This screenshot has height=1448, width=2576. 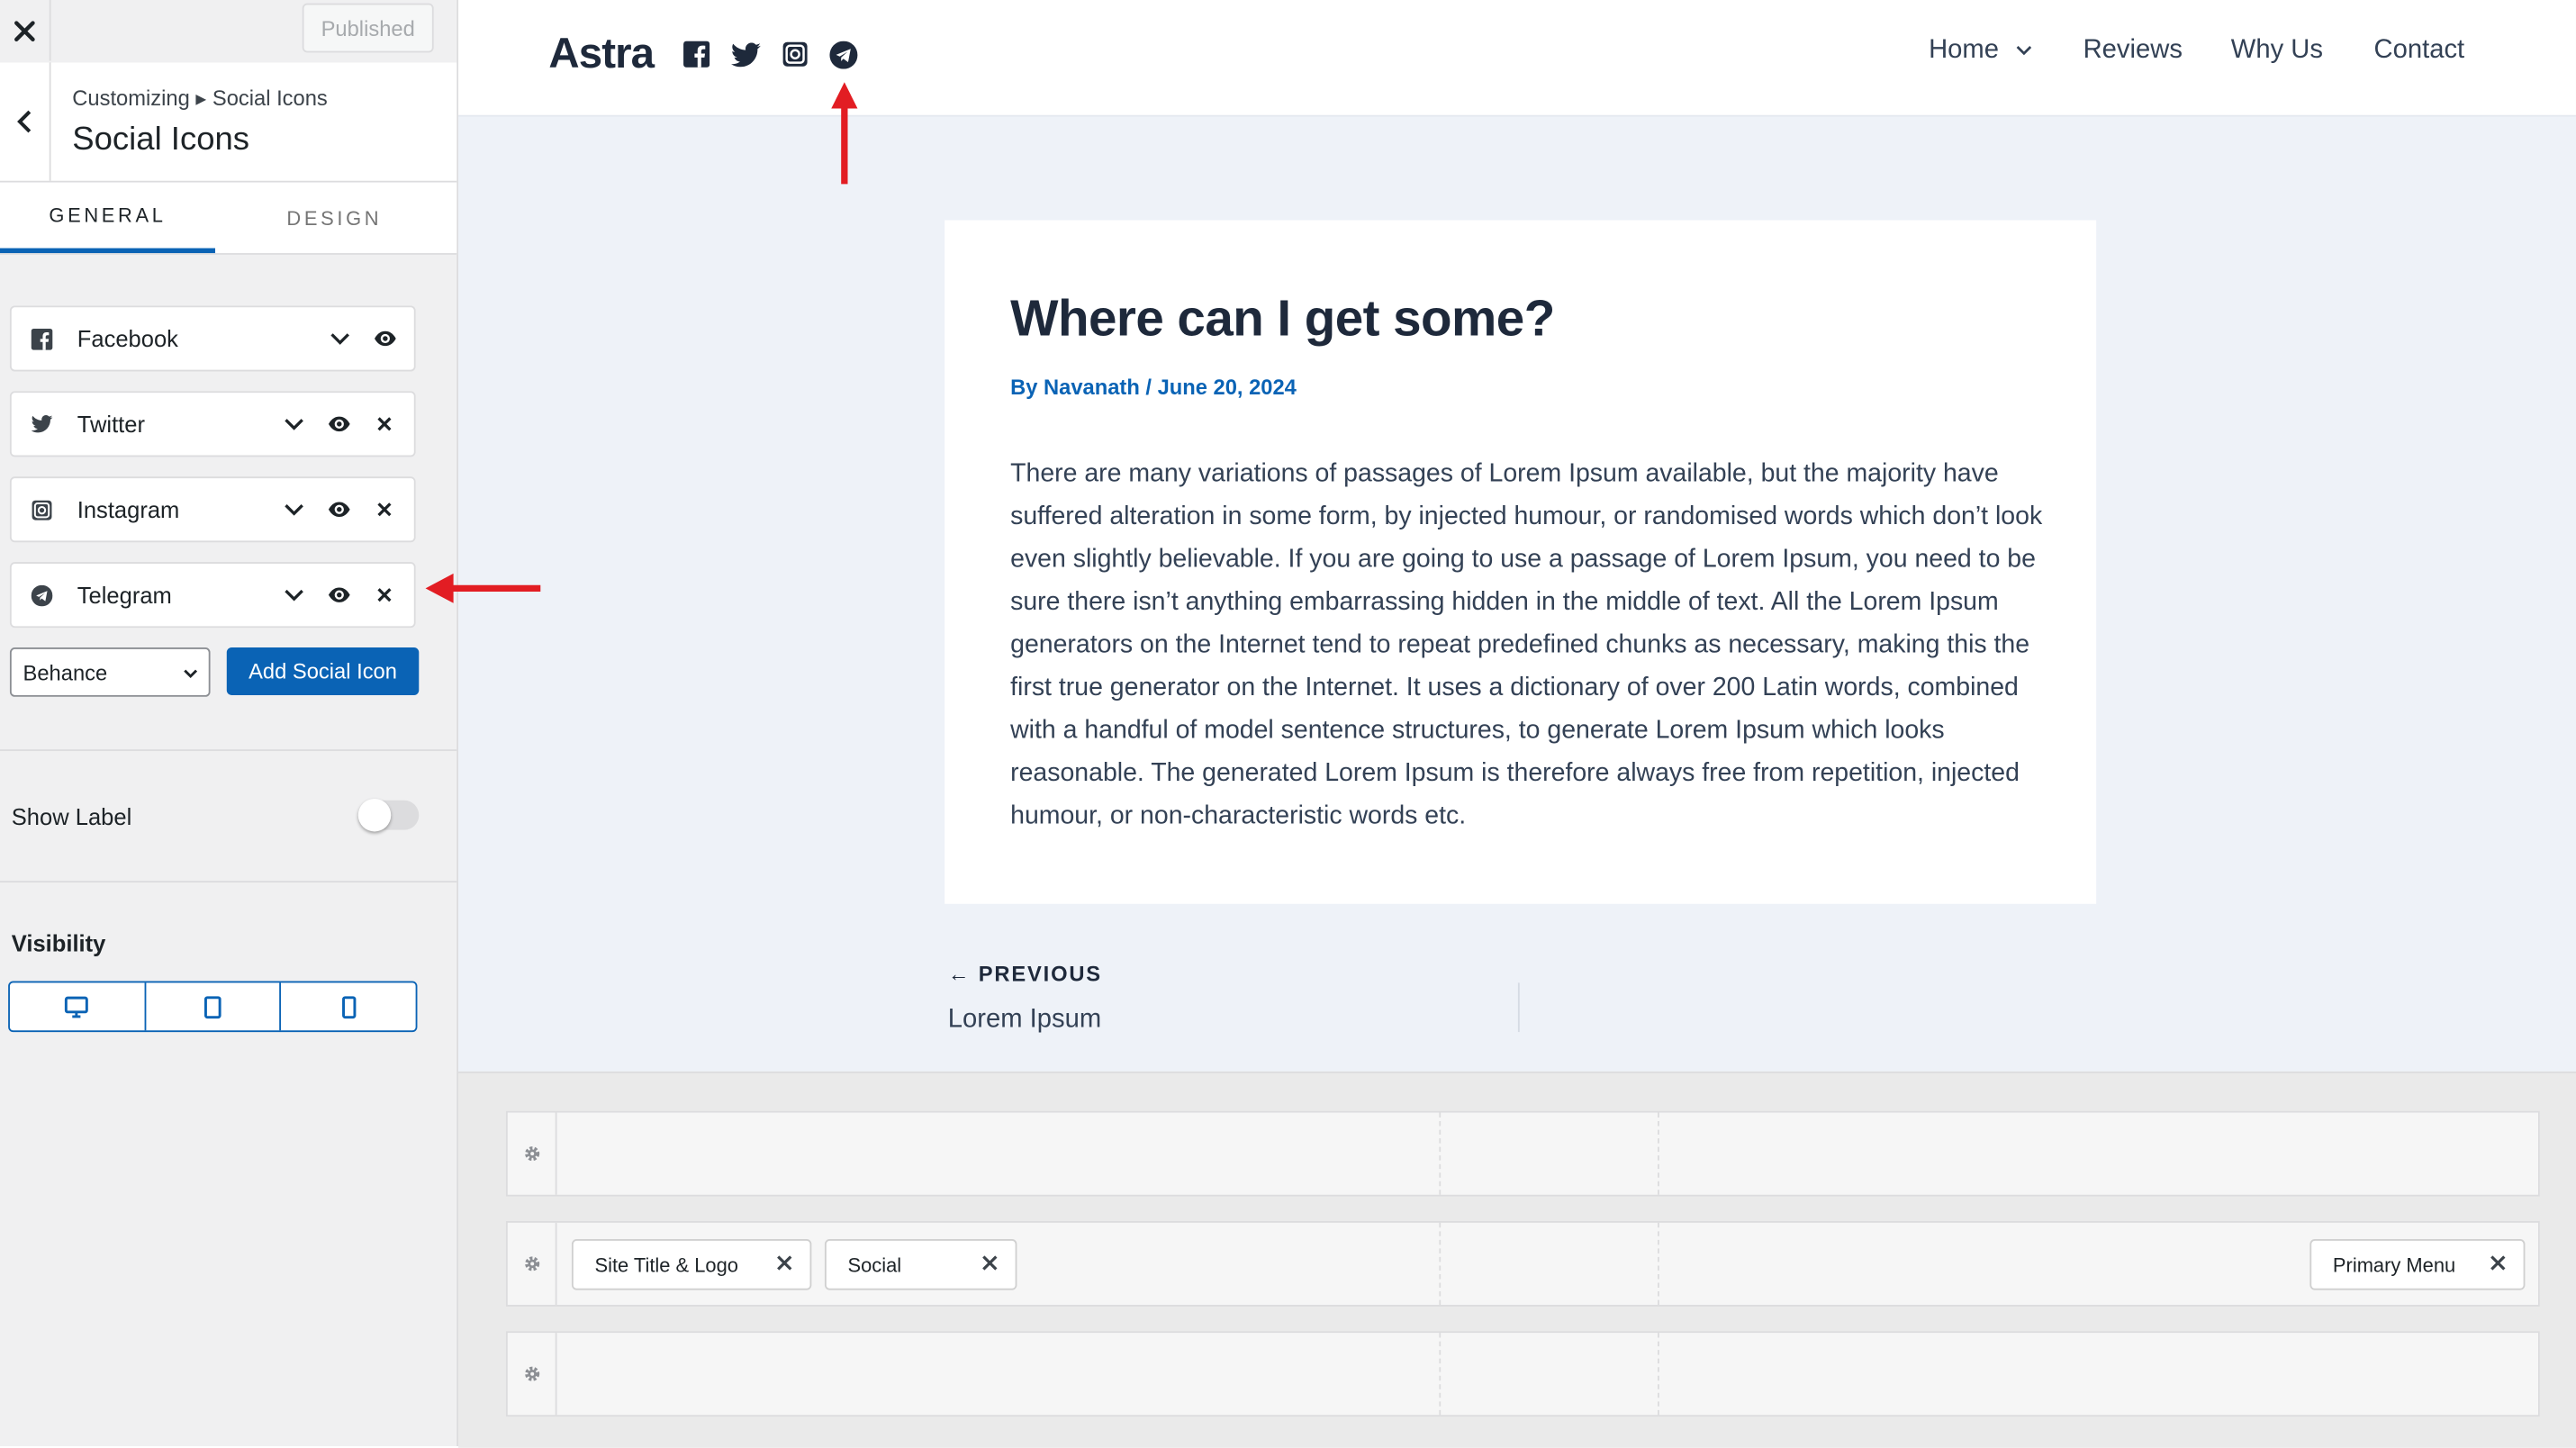 I want to click on close-customizer-button, so click(x=25, y=30).